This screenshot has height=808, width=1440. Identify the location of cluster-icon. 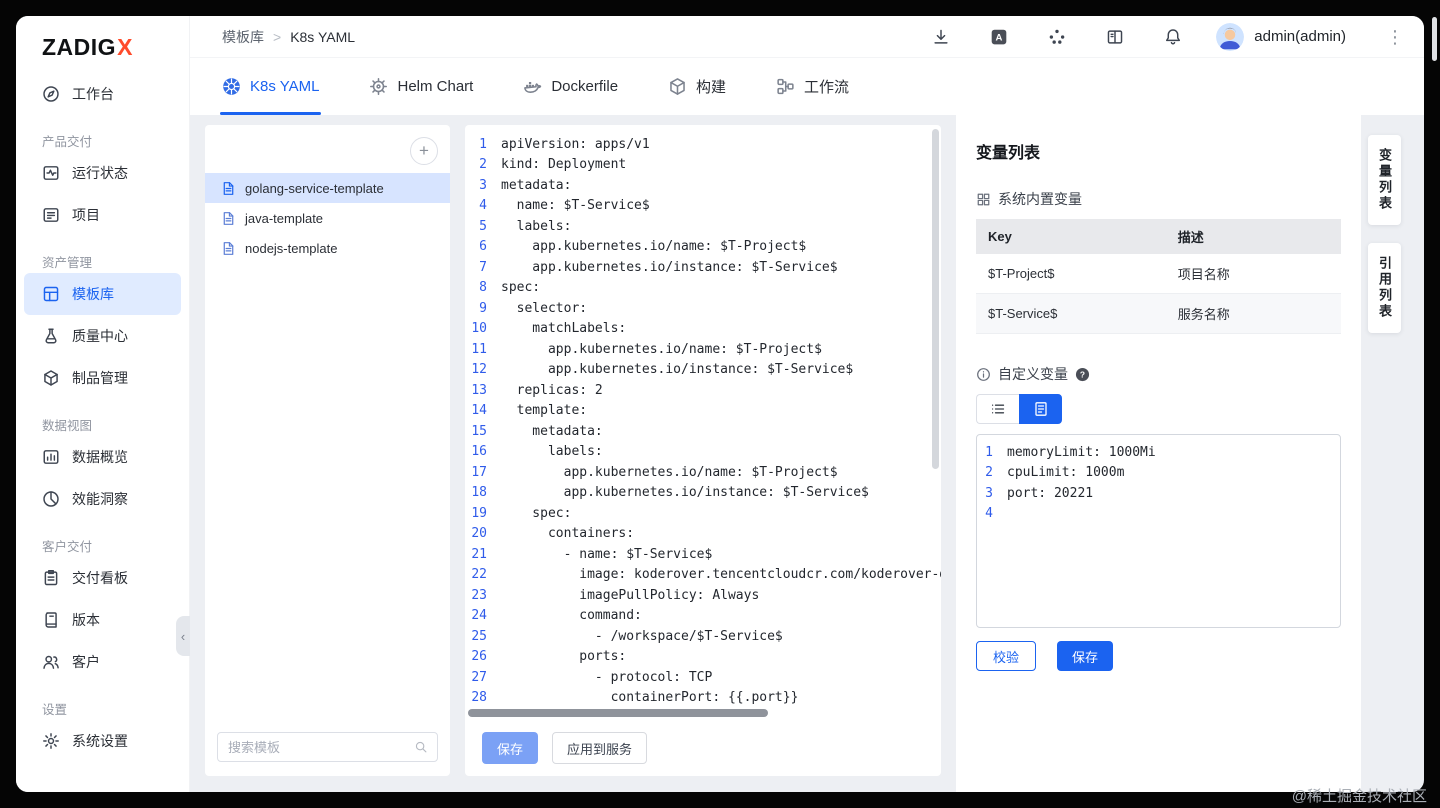
(1057, 37).